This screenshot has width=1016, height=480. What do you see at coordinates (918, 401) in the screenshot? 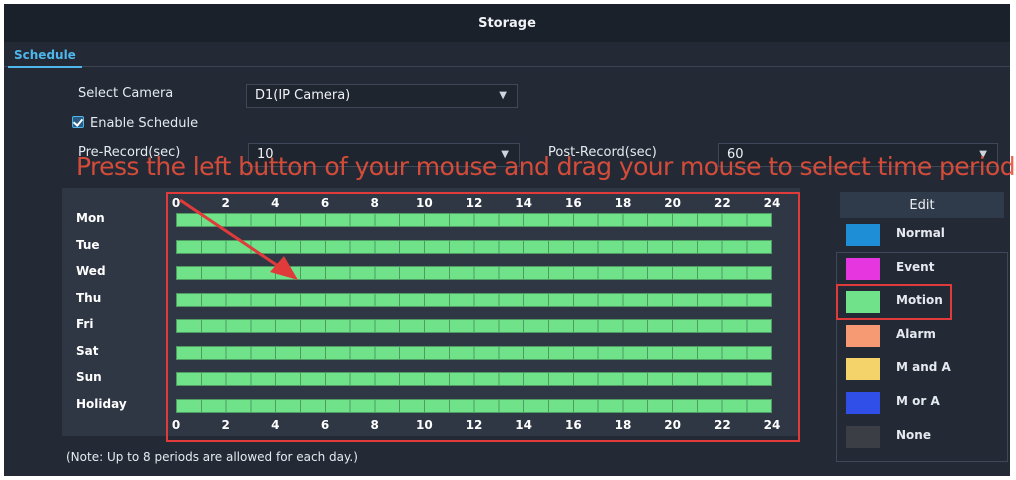
I see `legend-label: M or A` at bounding box center [918, 401].